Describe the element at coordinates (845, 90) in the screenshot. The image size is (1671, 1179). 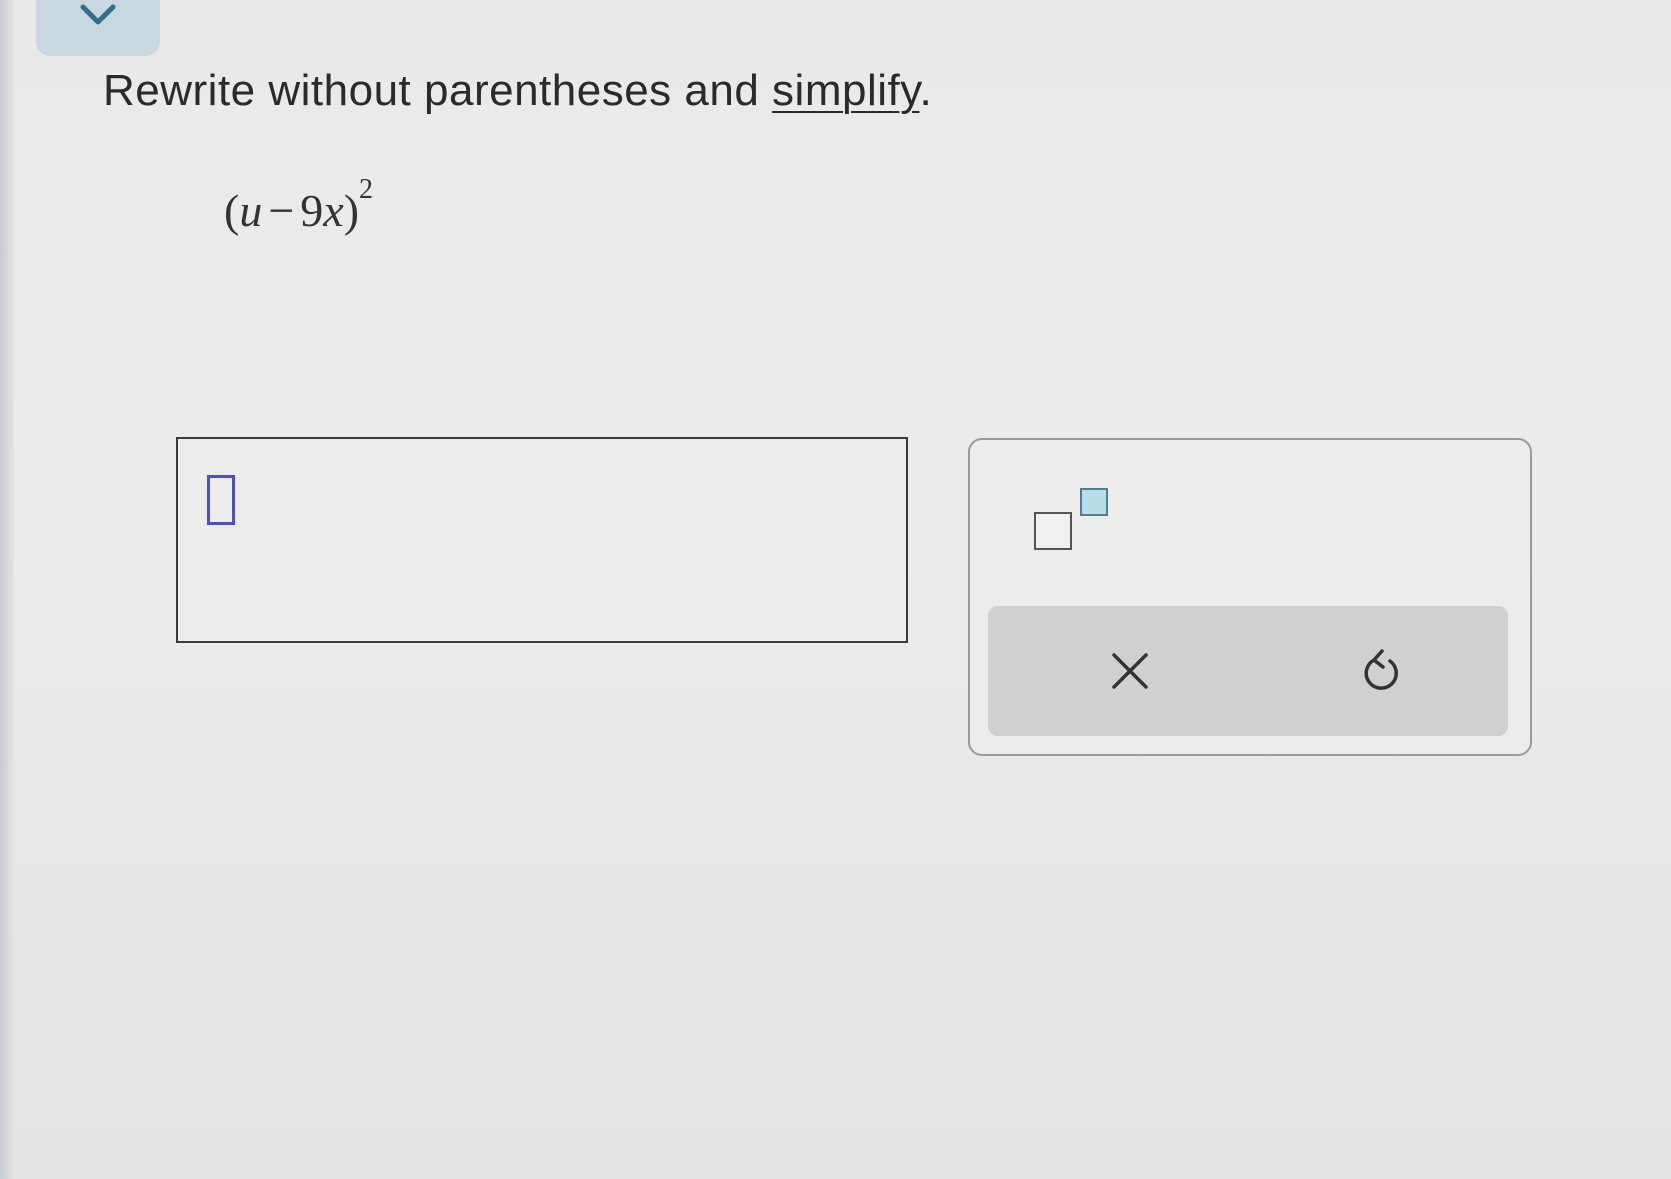
I see `simplify-link: simplify` at that location.